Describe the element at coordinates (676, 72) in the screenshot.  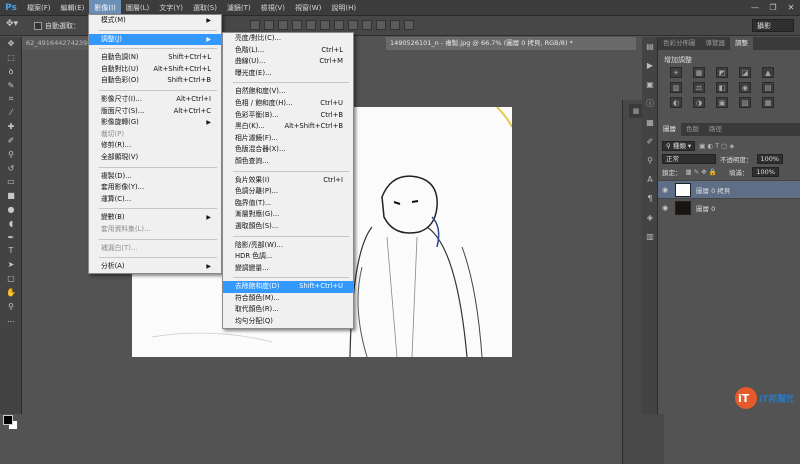
I see `brightness-adjust-icon: ☀` at that location.